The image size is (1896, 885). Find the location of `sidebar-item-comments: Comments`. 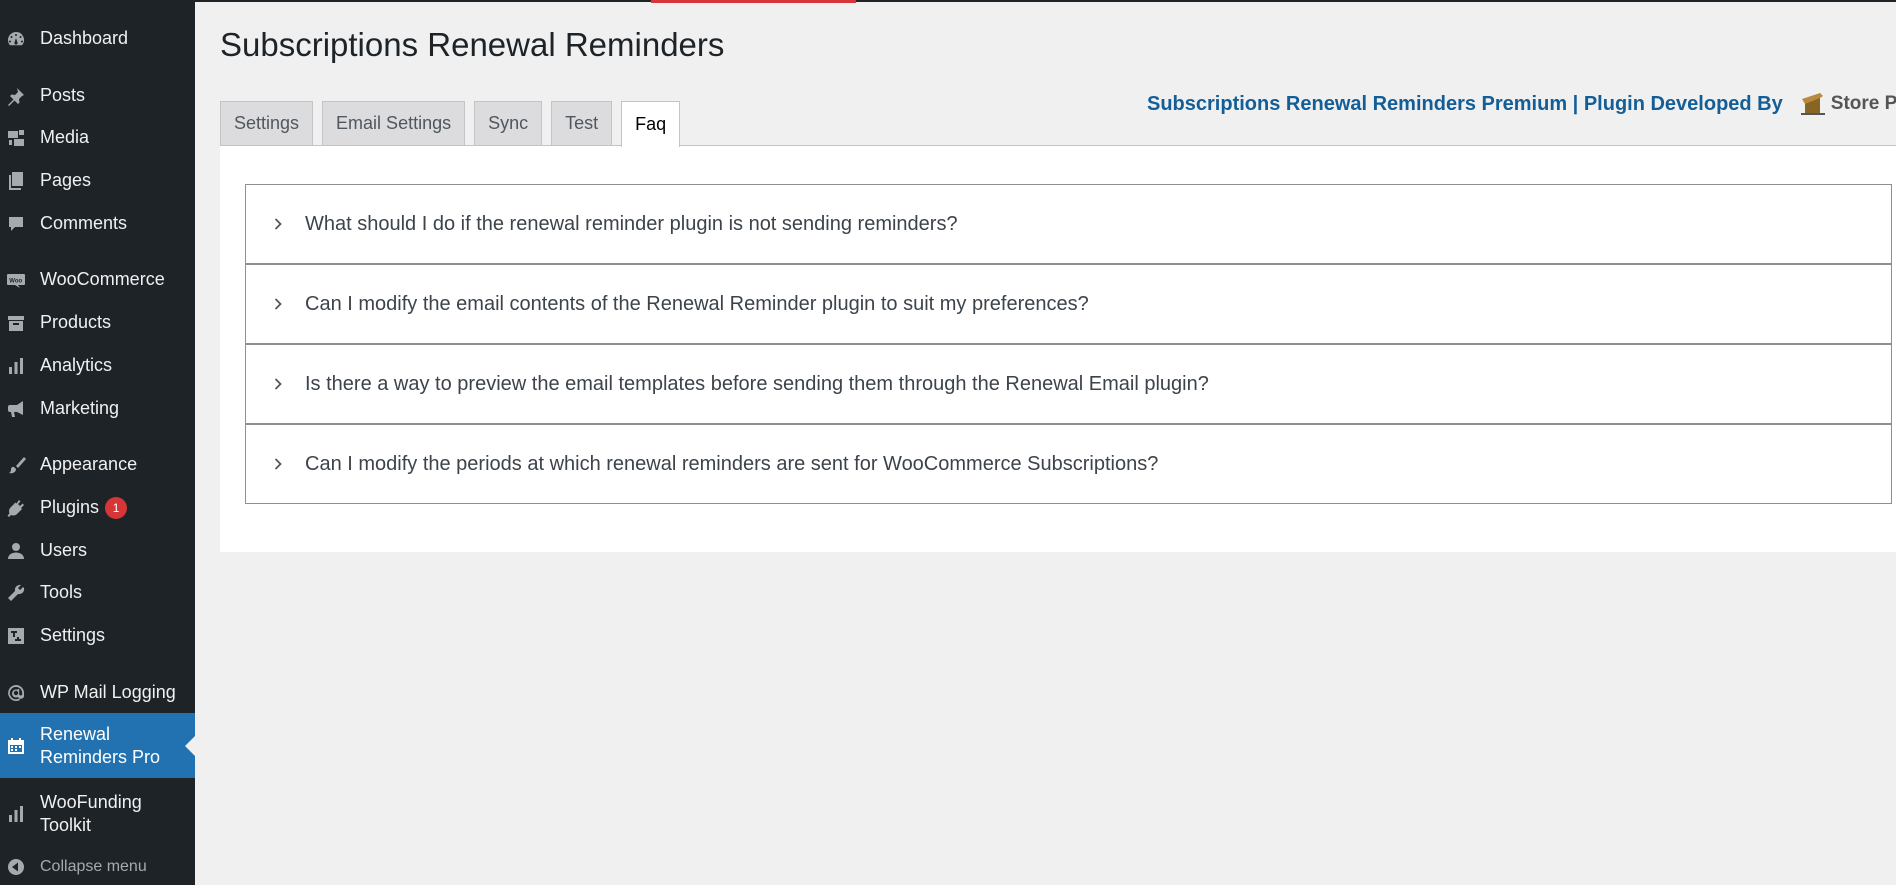

sidebar-item-comments: Comments is located at coordinates (97, 223).